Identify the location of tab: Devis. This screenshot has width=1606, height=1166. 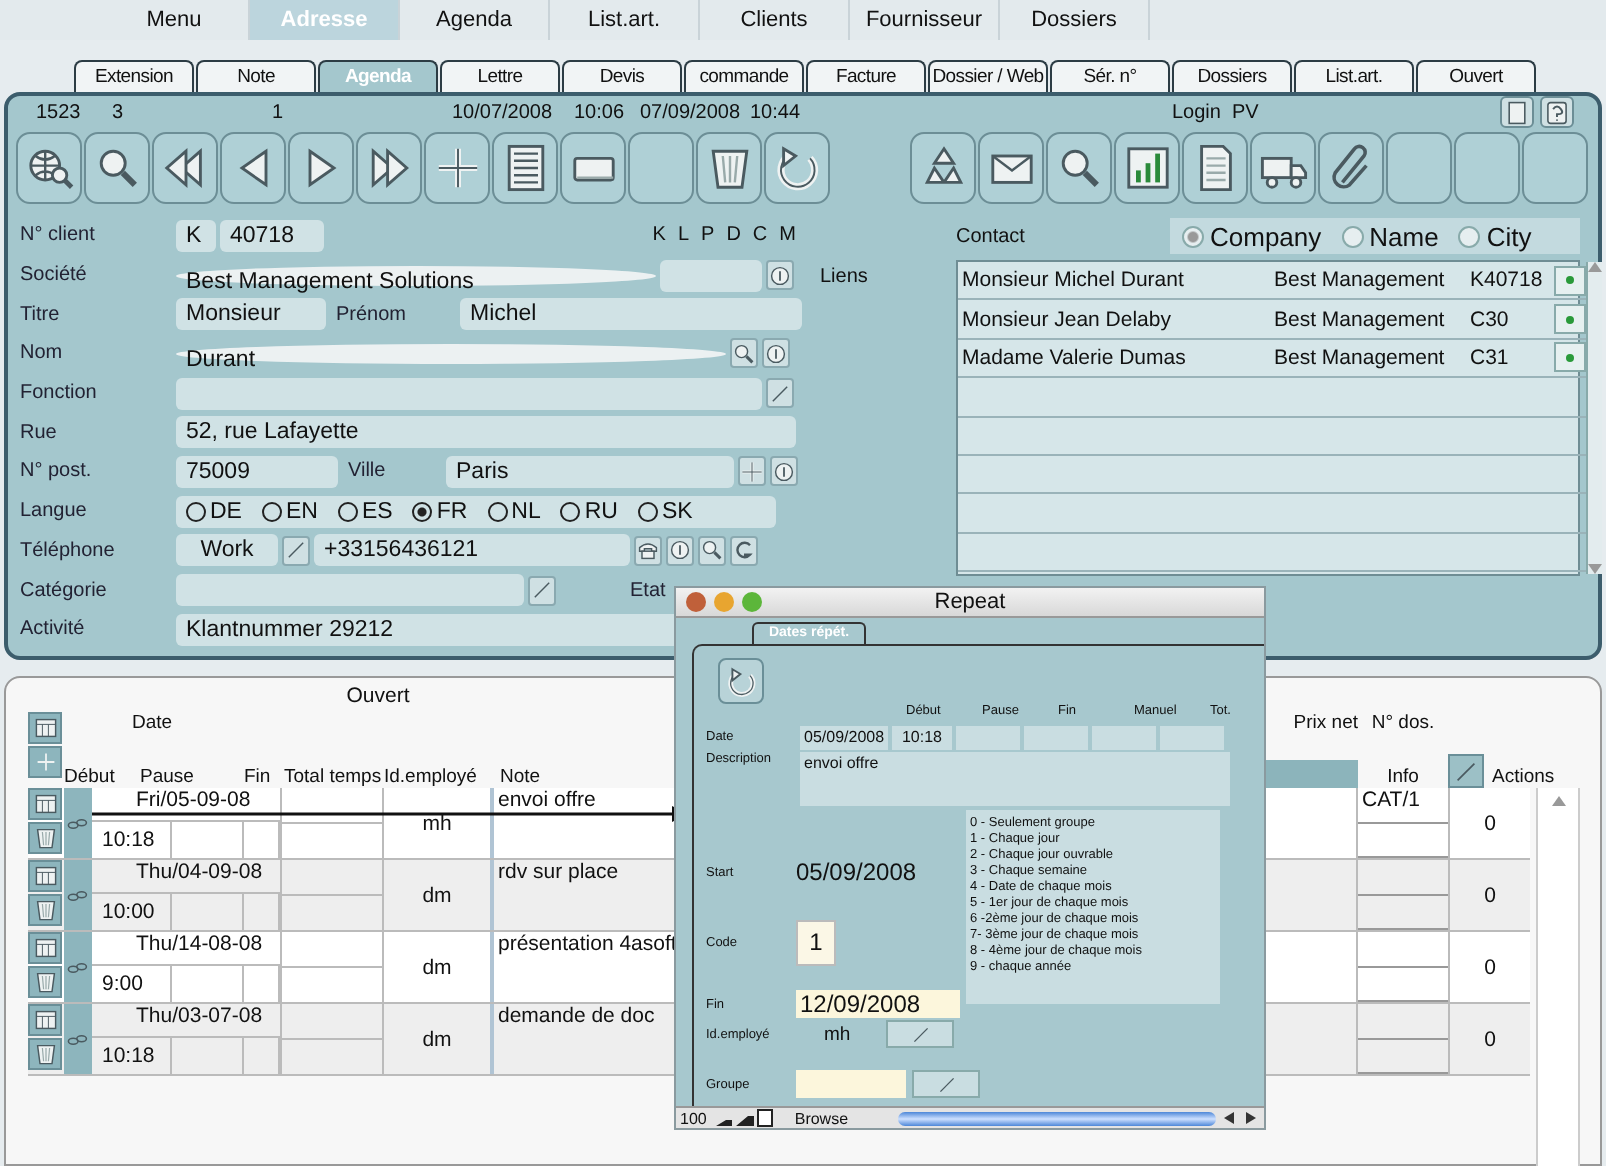
(622, 76).